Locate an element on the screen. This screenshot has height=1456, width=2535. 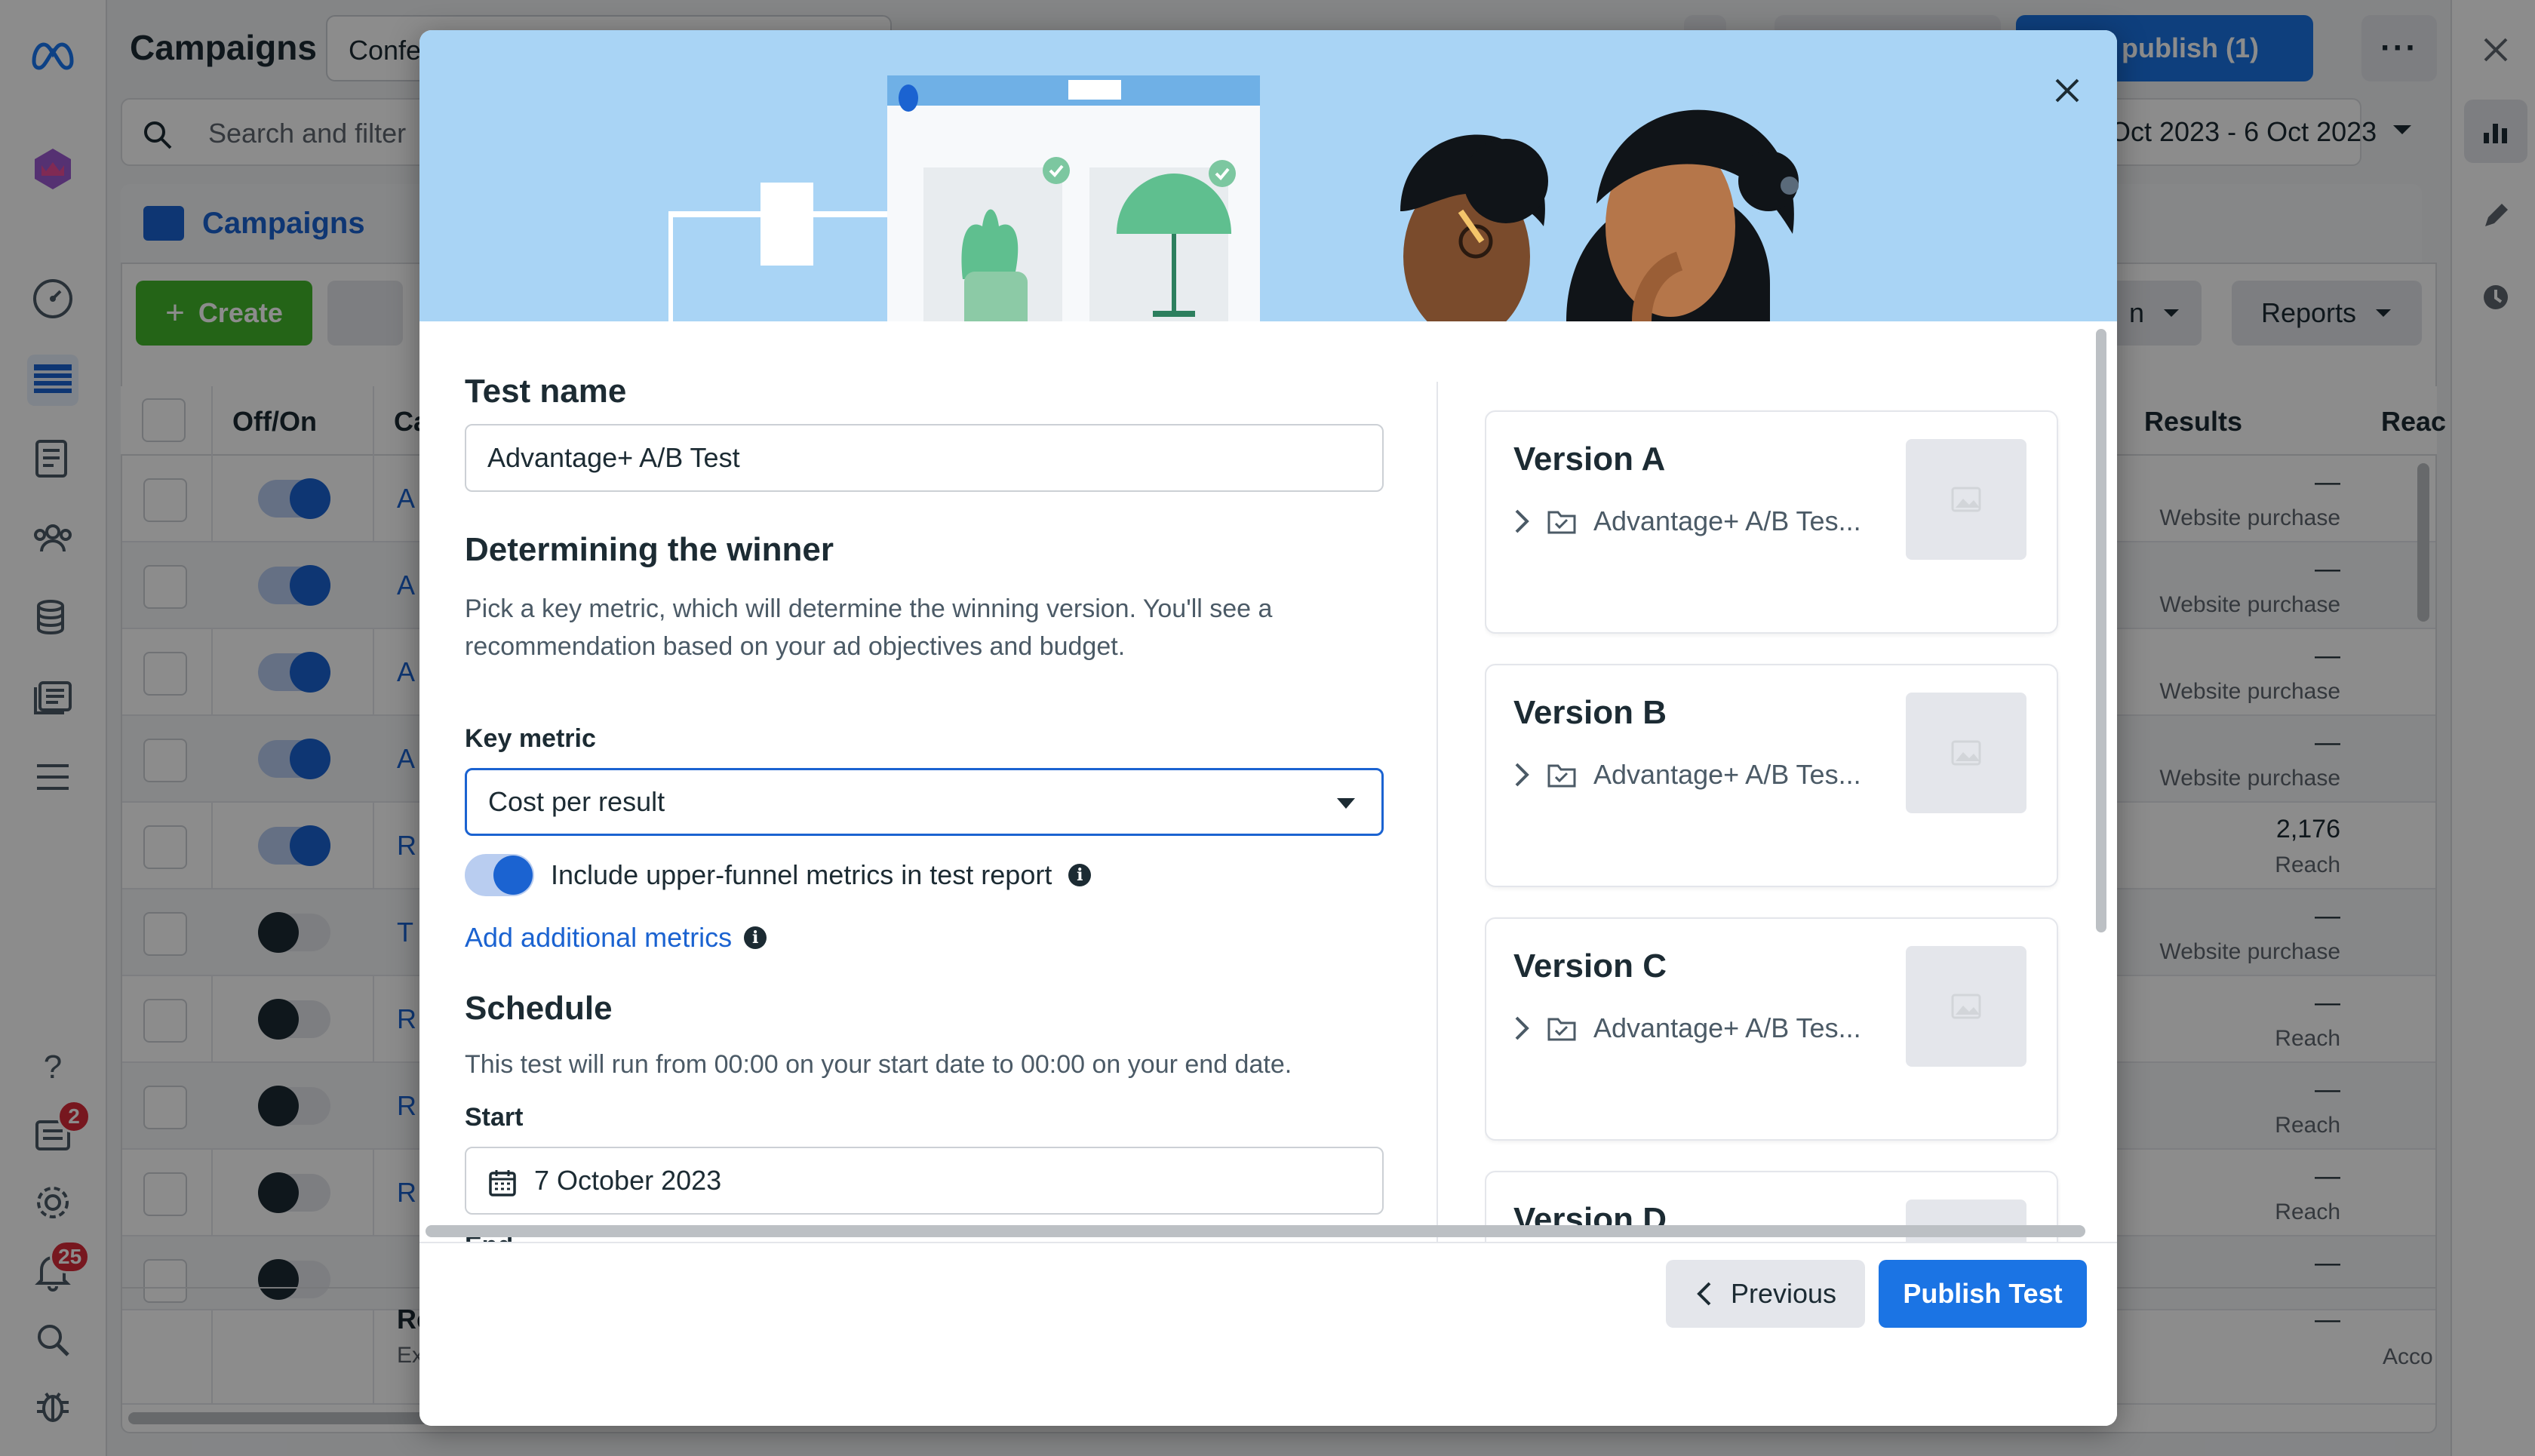
ab-test-illustration is located at coordinates (1233, 198).